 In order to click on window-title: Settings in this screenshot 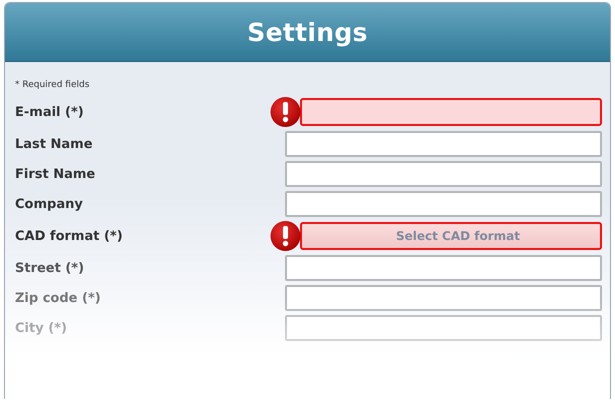, I will do `click(307, 32)`.